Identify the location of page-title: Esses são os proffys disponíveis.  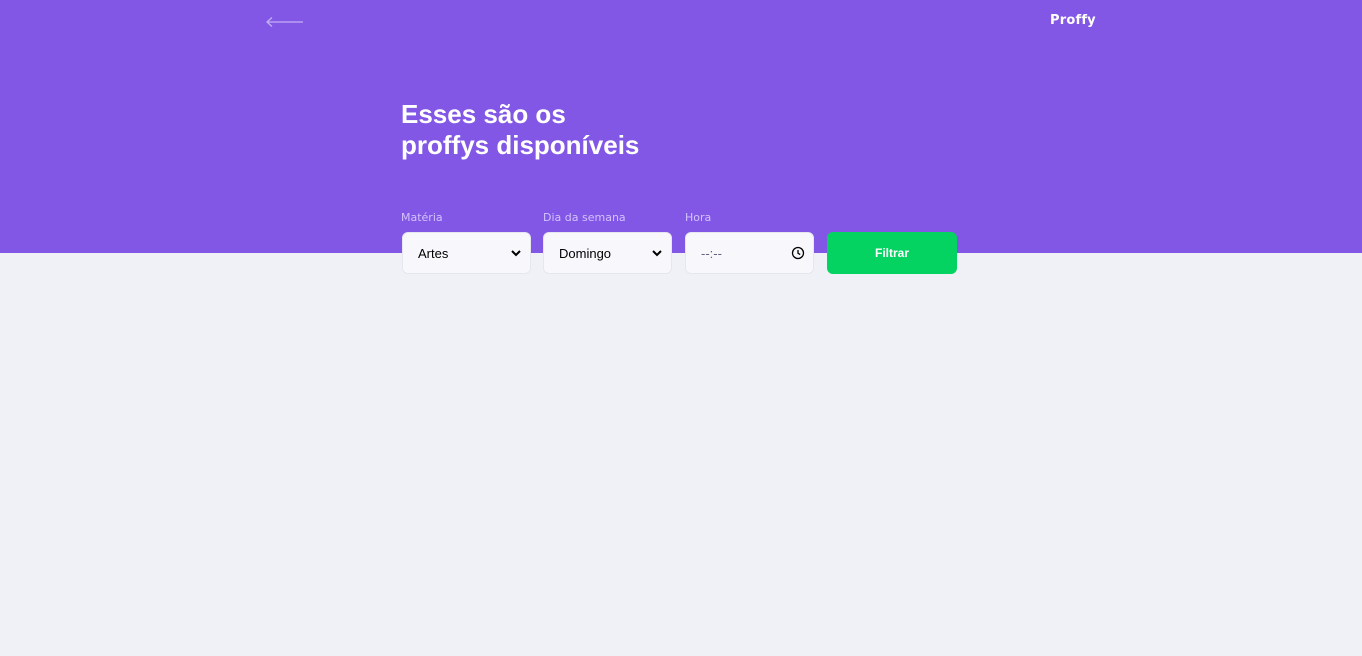
(601, 130).